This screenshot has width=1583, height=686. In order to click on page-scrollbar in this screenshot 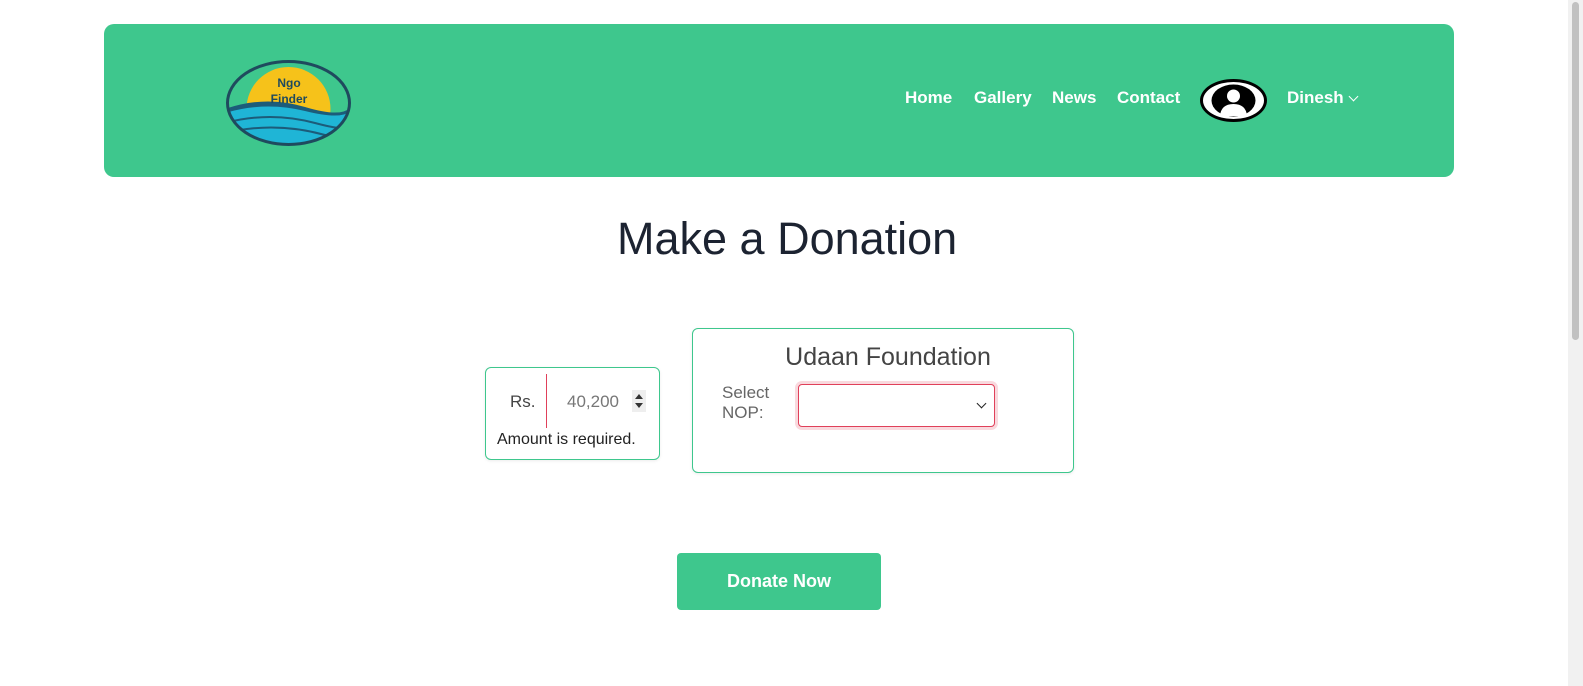, I will do `click(1575, 343)`.